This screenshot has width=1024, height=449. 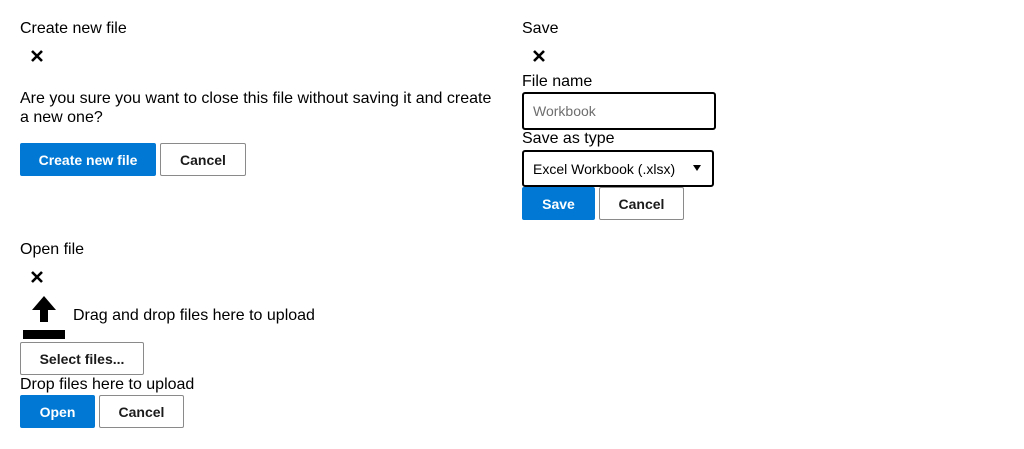 What do you see at coordinates (540, 28) in the screenshot?
I see `save-dialog-title: Save` at bounding box center [540, 28].